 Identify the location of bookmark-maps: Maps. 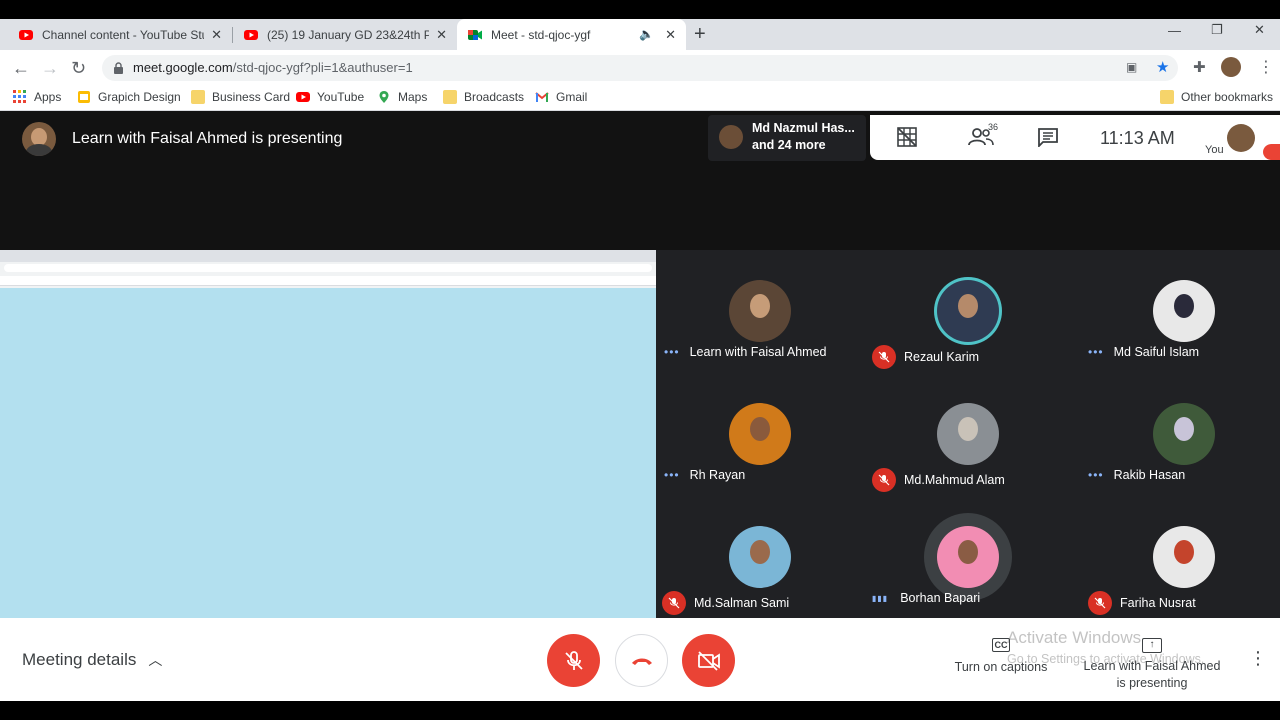
(402, 97).